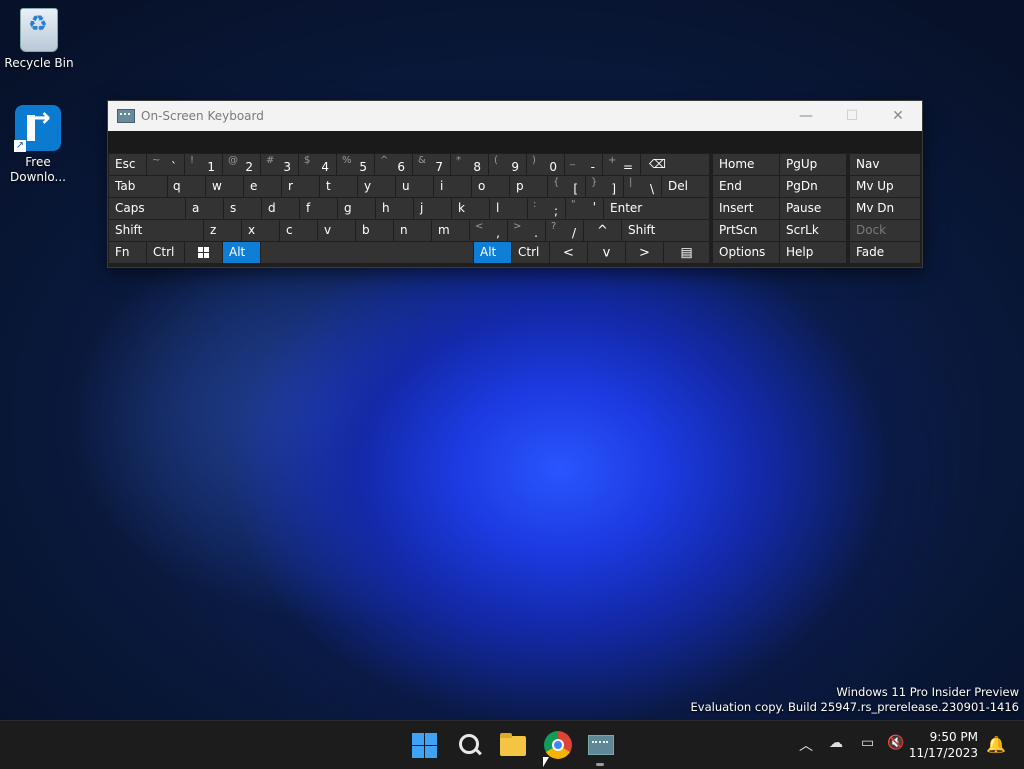 The width and height of the screenshot is (1024, 769). What do you see at coordinates (602, 230) in the screenshot?
I see `key-arrow-up: ^` at bounding box center [602, 230].